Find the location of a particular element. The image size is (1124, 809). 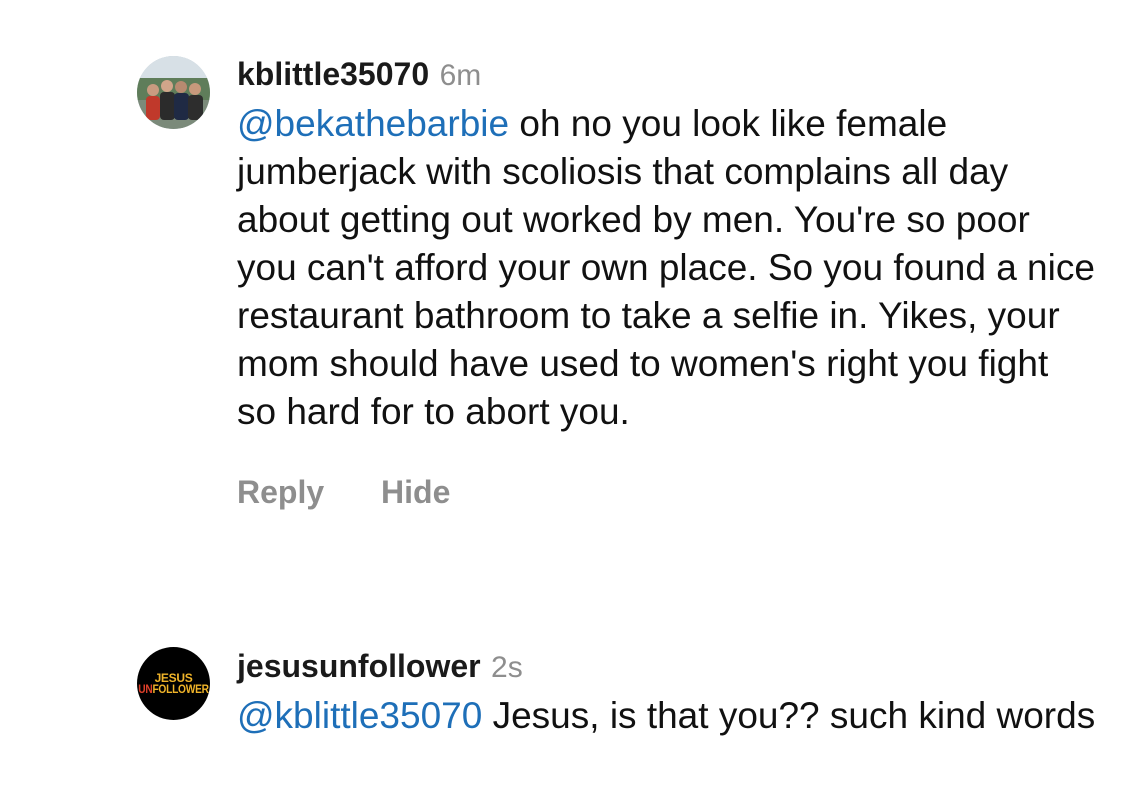

username-link: jesusunfollower is located at coordinates (359, 666).